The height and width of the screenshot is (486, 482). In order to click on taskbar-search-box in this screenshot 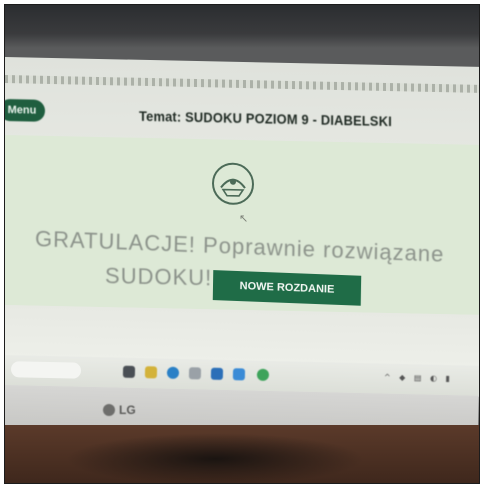, I will do `click(46, 370)`.